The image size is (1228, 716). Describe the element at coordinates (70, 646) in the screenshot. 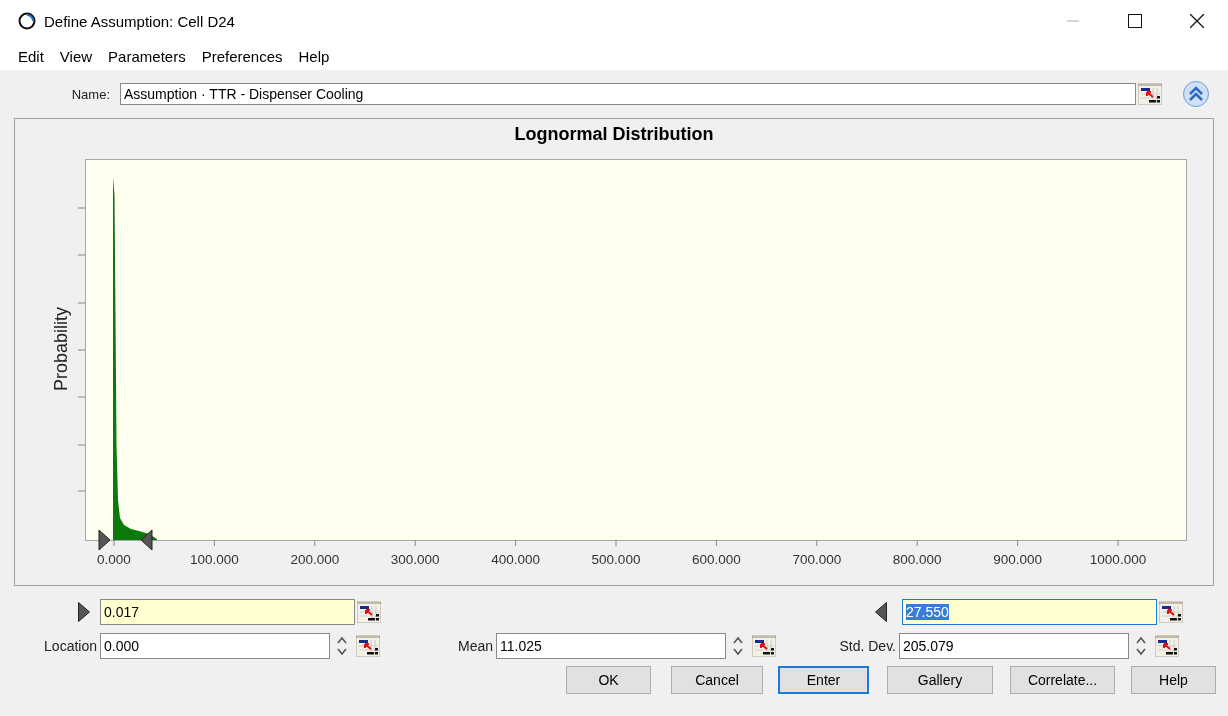

I see `parameter-label: Location` at that location.